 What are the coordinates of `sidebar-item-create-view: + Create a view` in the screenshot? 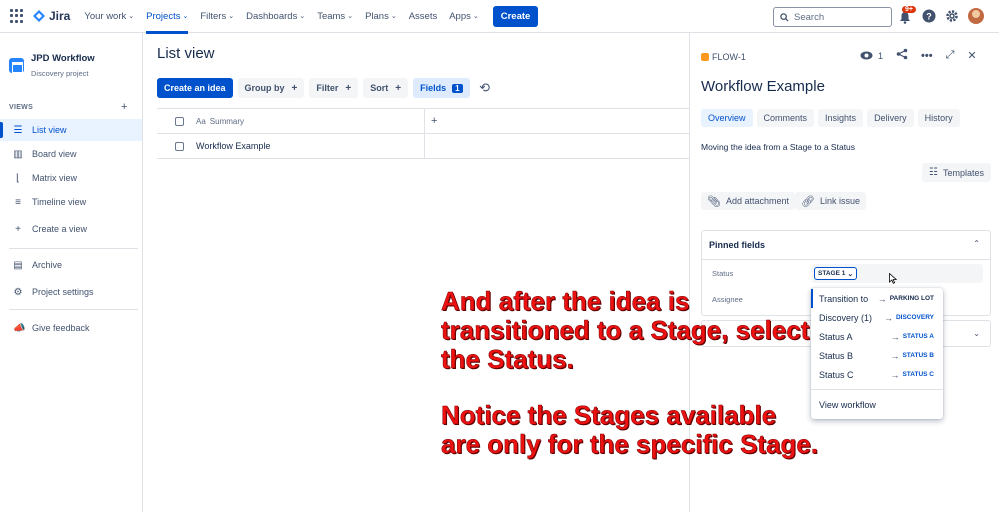 It's located at (71, 229).